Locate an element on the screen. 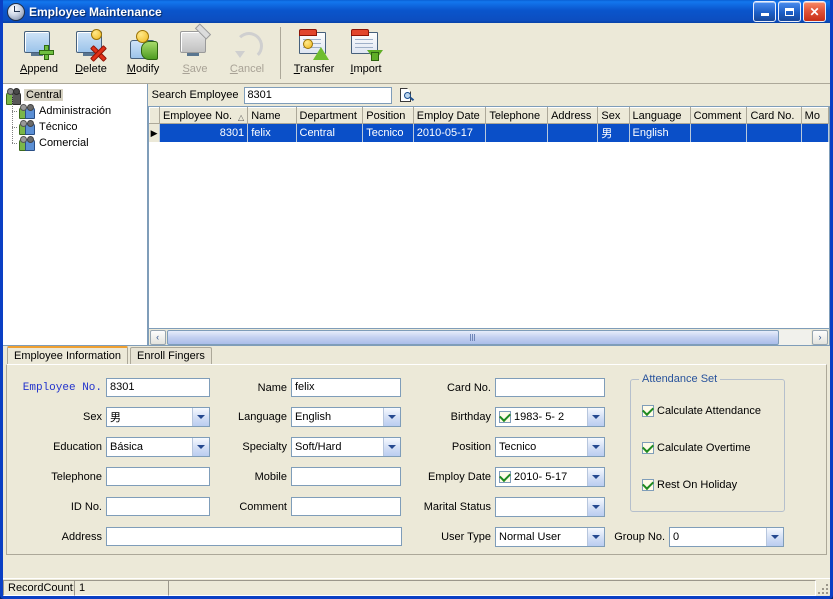  tree-node-label: Administración is located at coordinates (75, 111).